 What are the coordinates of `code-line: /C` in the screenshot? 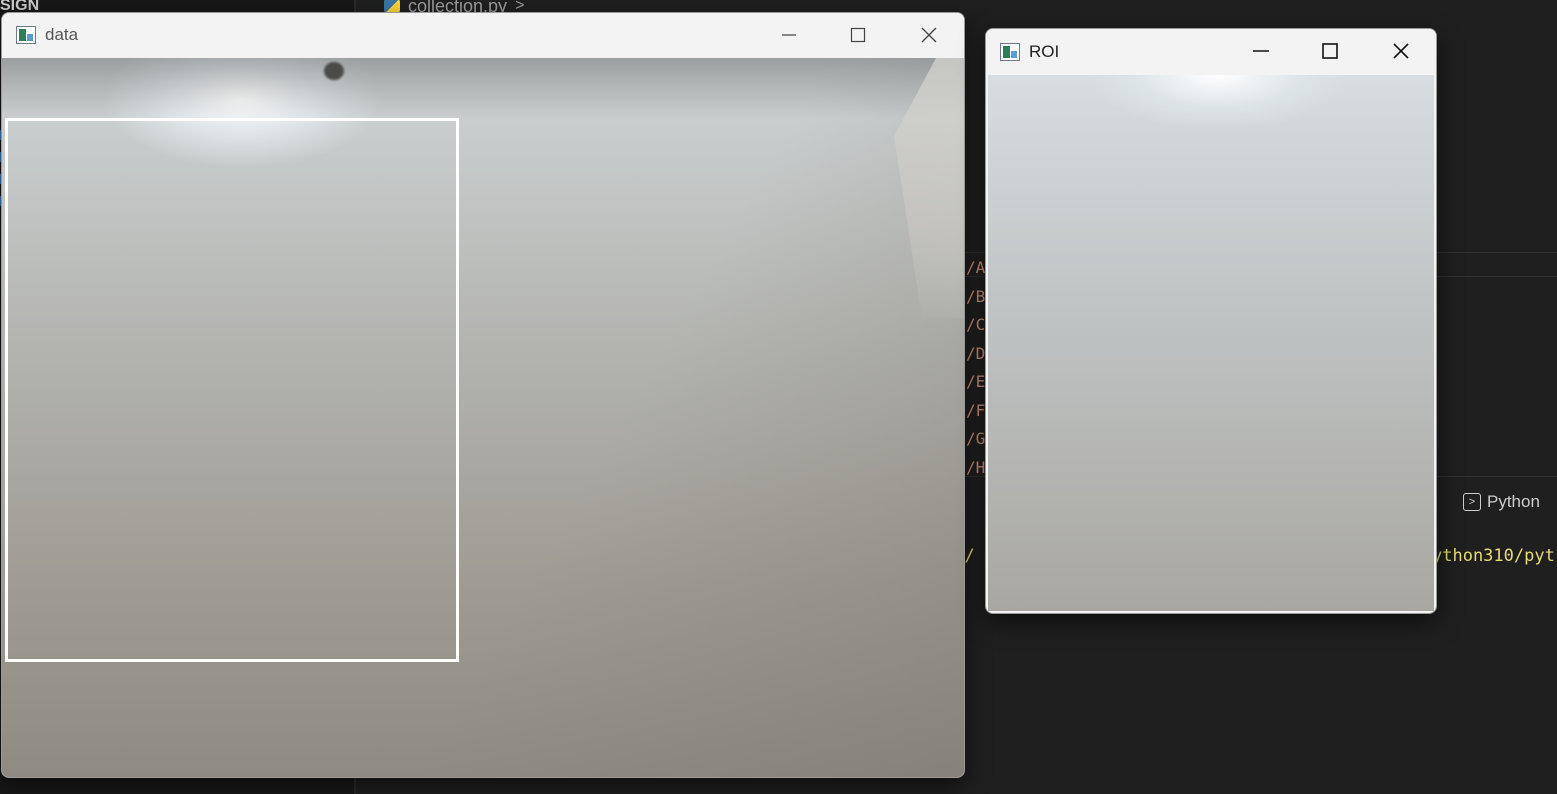 It's located at (976, 324).